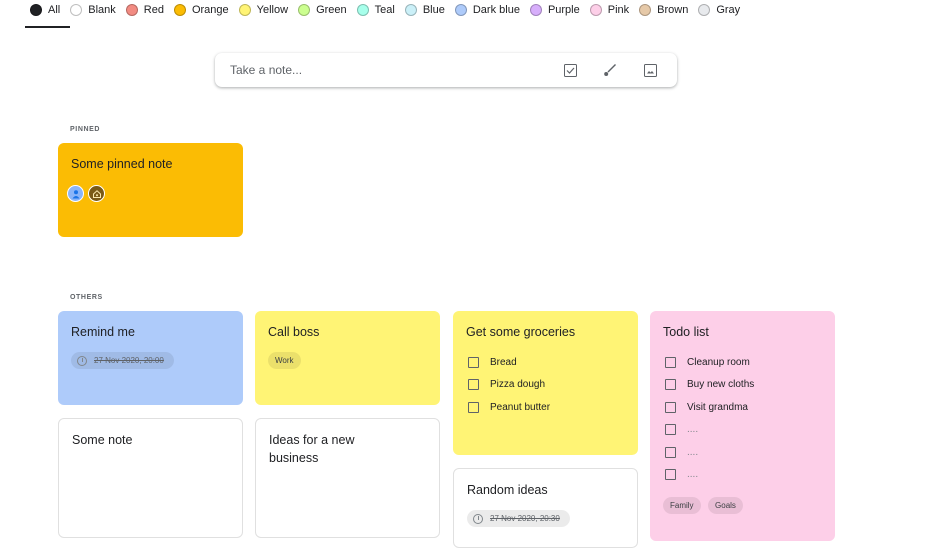  I want to click on label-chip: Work, so click(284, 360).